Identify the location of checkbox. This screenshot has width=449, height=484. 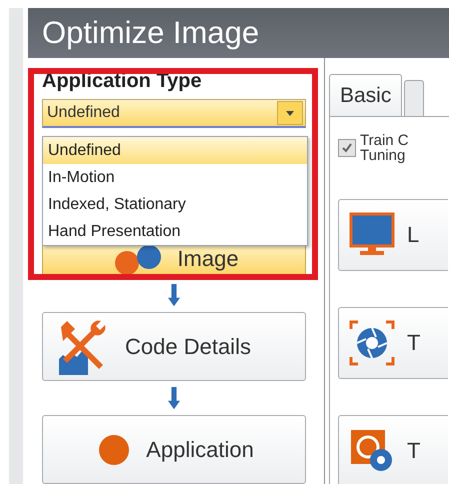
(347, 148).